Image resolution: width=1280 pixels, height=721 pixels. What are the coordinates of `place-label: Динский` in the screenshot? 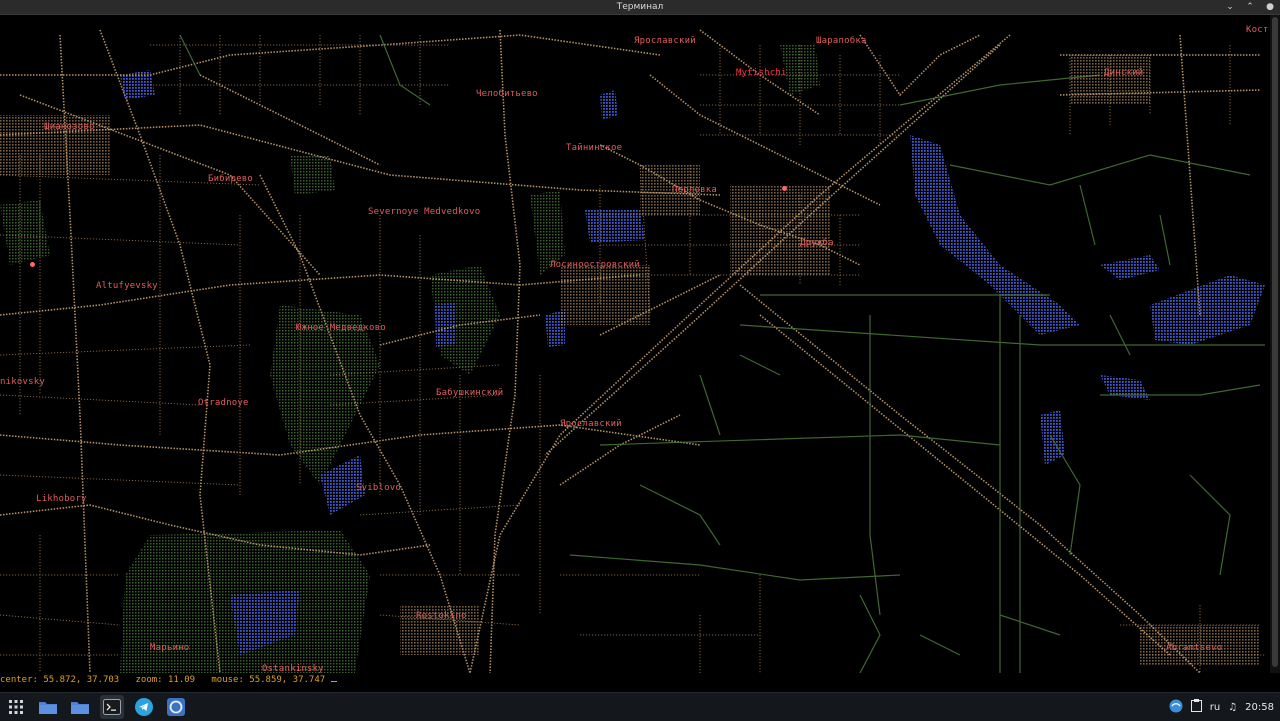 It's located at (1124, 73).